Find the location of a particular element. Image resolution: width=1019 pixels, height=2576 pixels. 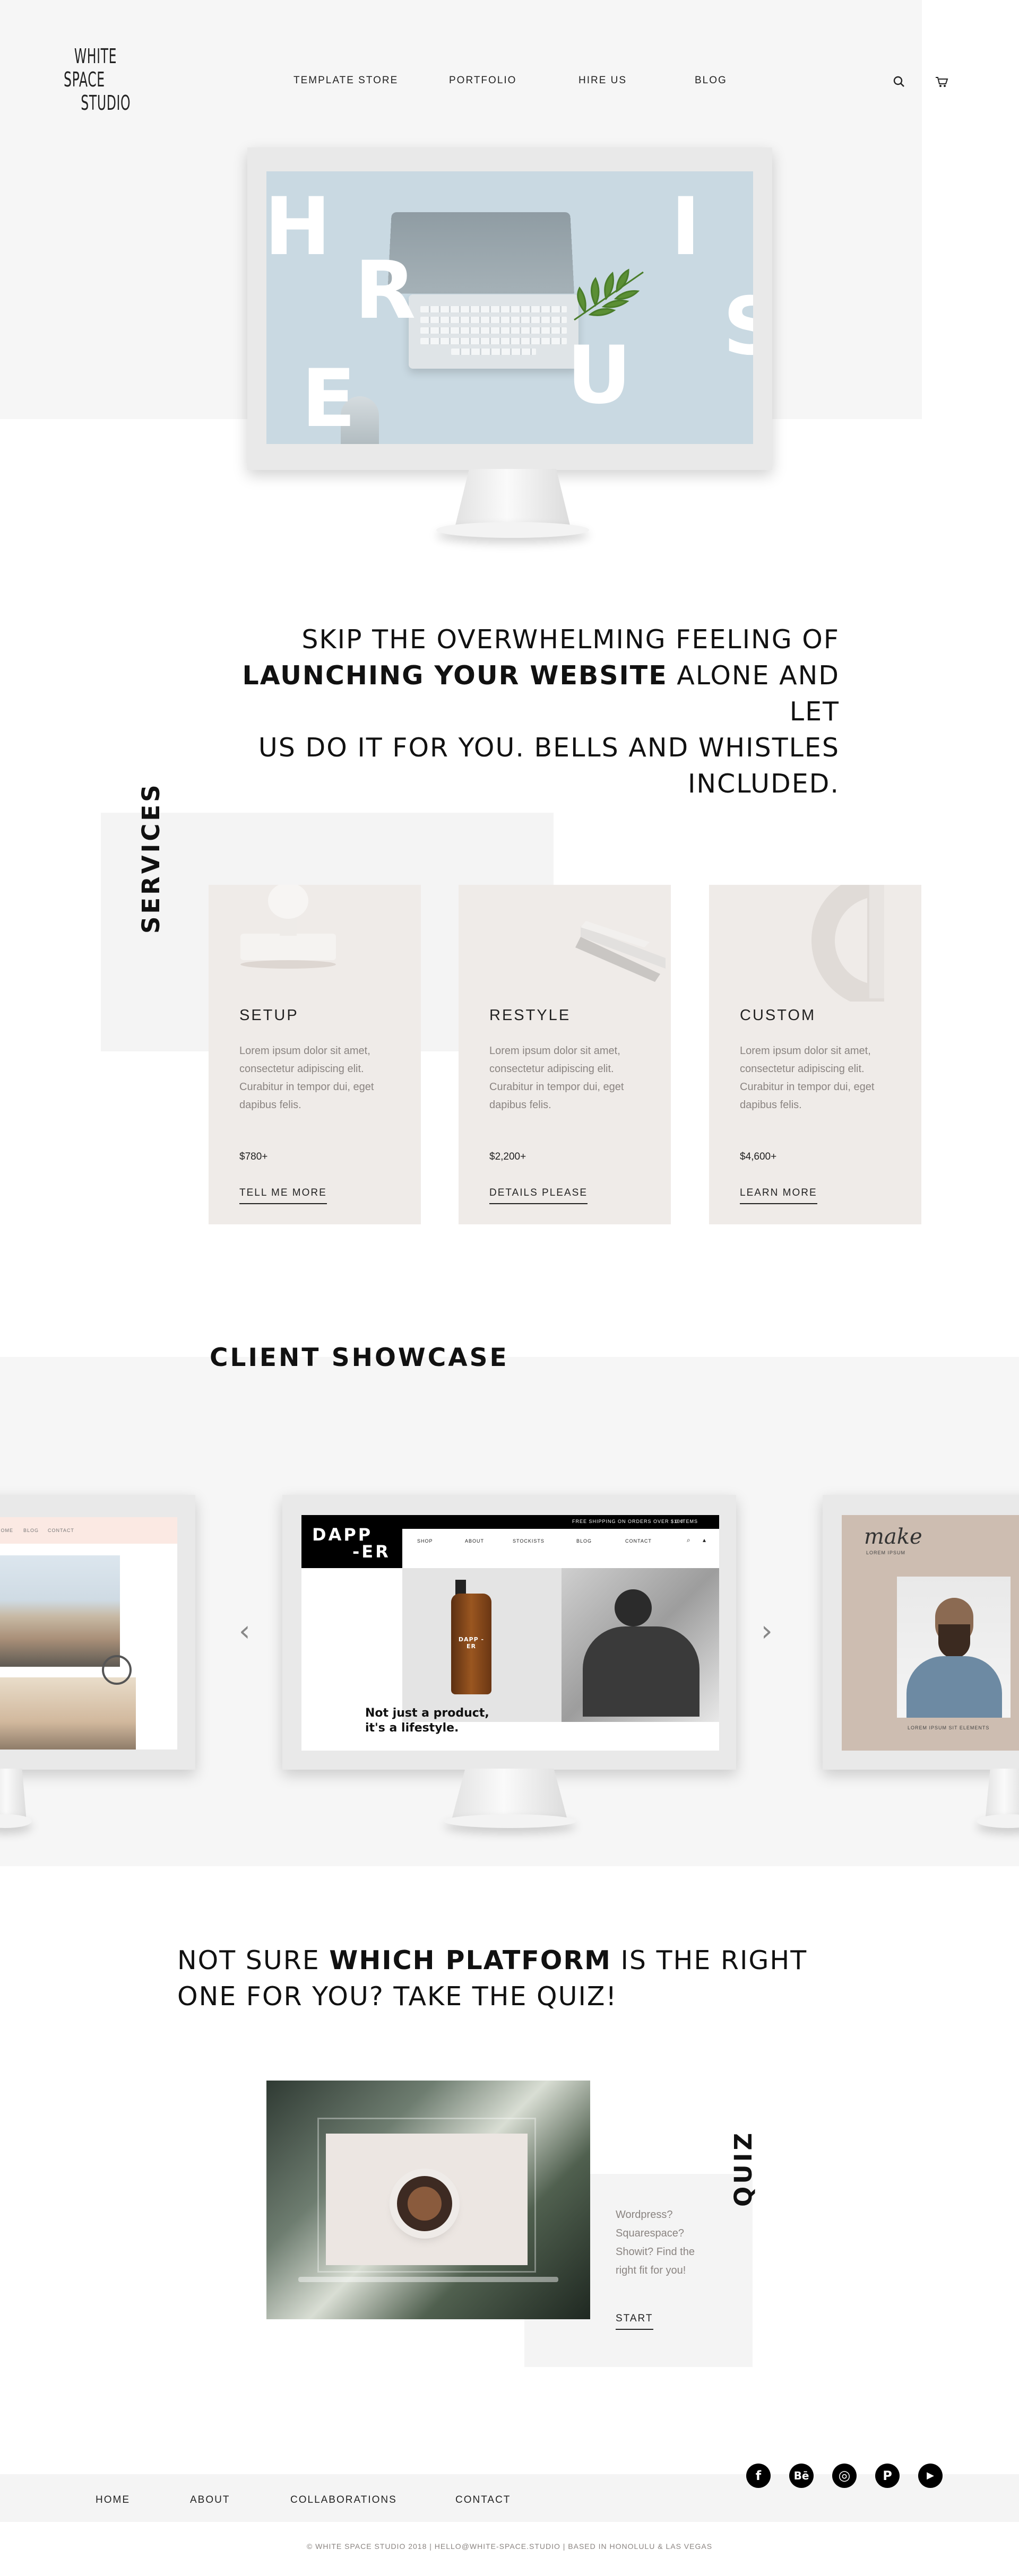

dapper-logo: DAPP -ER is located at coordinates (352, 1541).